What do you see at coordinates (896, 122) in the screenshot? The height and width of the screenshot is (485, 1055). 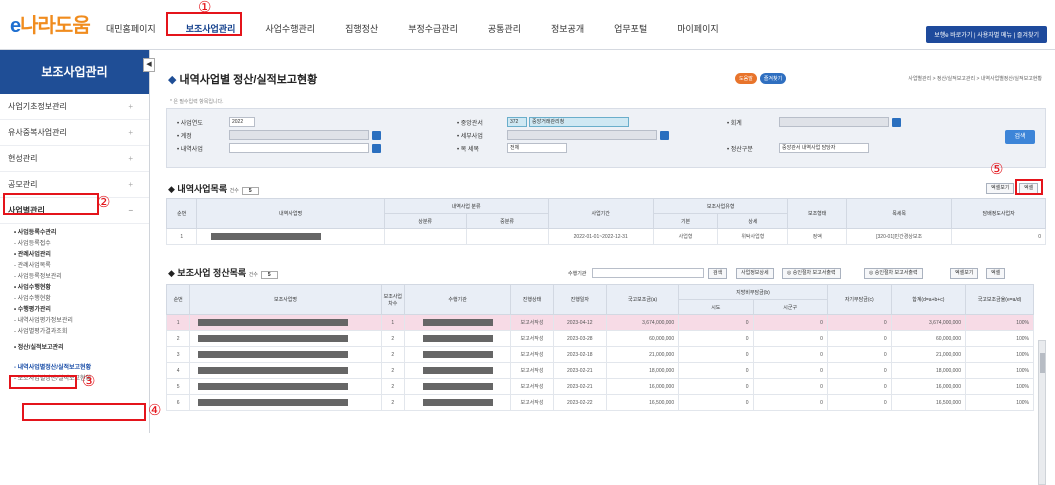 I see `fiscal-search-icon` at bounding box center [896, 122].